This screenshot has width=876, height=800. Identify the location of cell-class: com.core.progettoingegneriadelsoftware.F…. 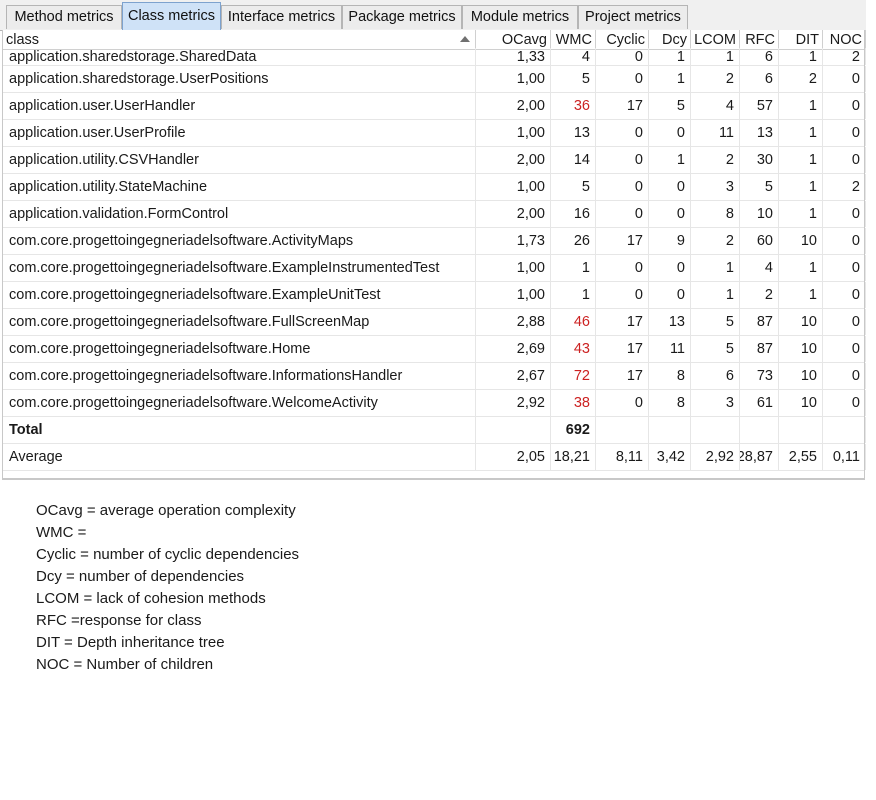
(239, 322).